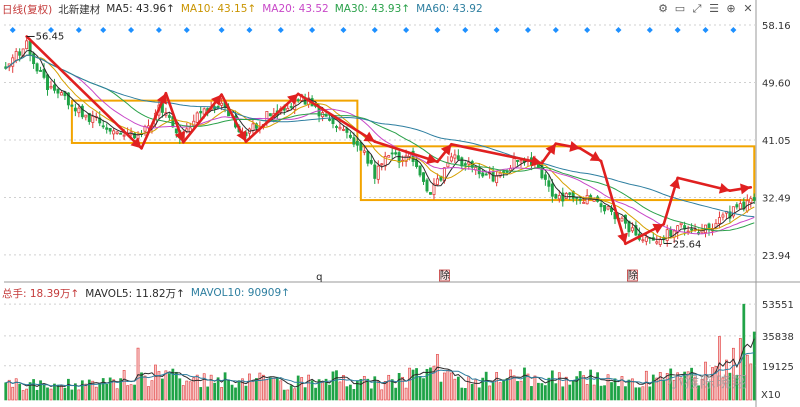 The width and height of the screenshot is (800, 407). Describe the element at coordinates (776, 198) in the screenshot. I see `price-tick-label: 32.49` at that location.